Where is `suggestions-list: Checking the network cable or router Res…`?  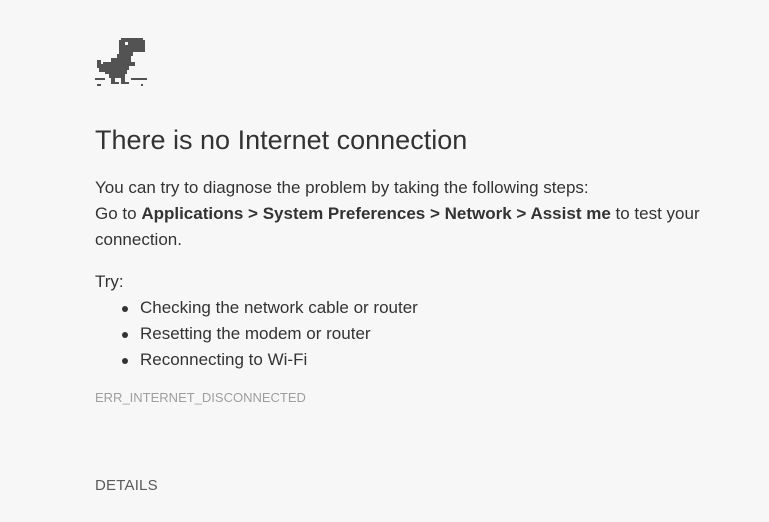 suggestions-list: Checking the network cable or router Res… is located at coordinates (415, 334).